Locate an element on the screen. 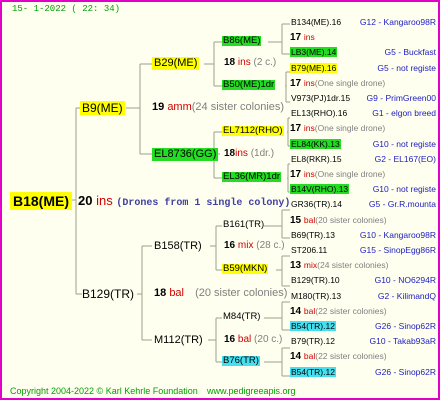  gen2-num-4: 16 is located at coordinates (230, 339).